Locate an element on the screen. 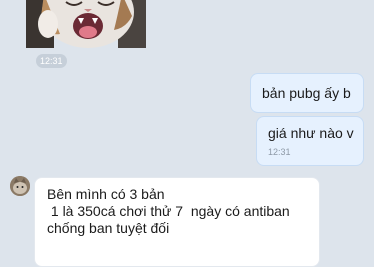 The height and width of the screenshot is (267, 374). message-text: bản pubg ấy b is located at coordinates (306, 93).